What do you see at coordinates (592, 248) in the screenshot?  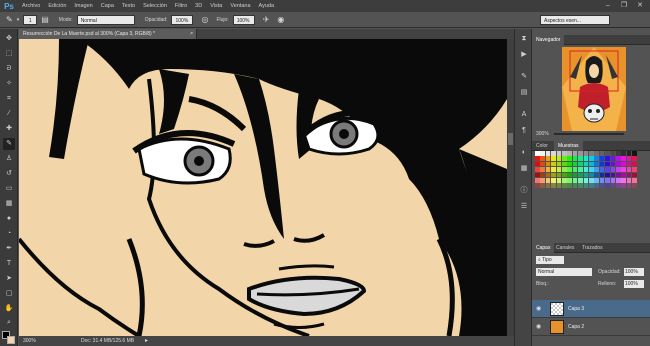 I see `tab-paths: Trazados` at bounding box center [592, 248].